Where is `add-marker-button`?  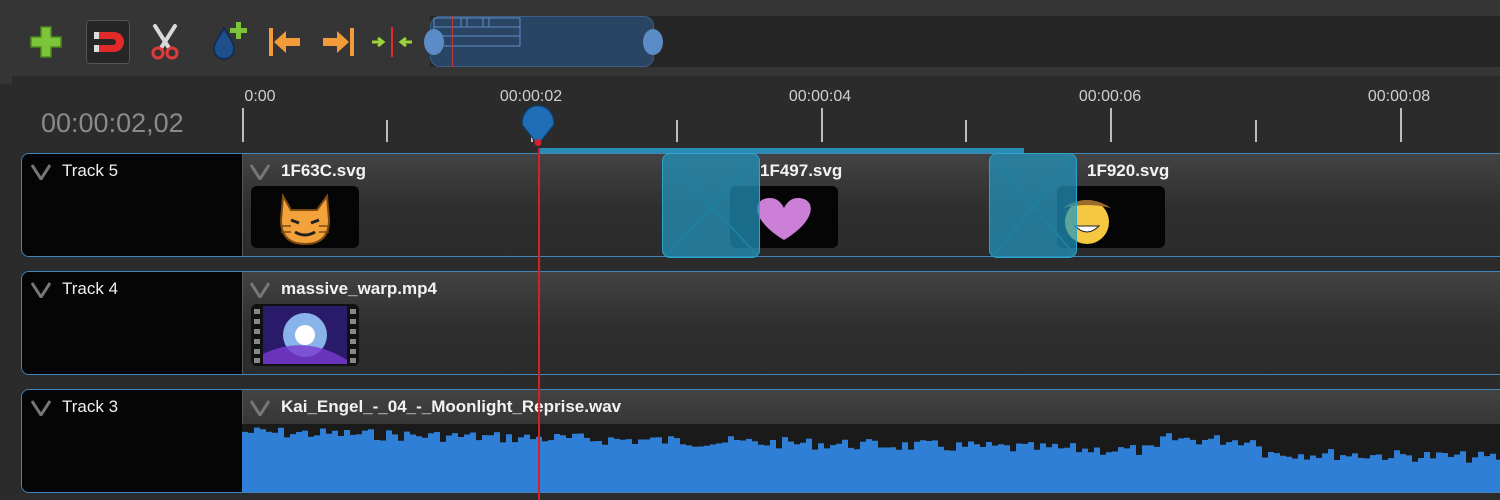 add-marker-button is located at coordinates (228, 42).